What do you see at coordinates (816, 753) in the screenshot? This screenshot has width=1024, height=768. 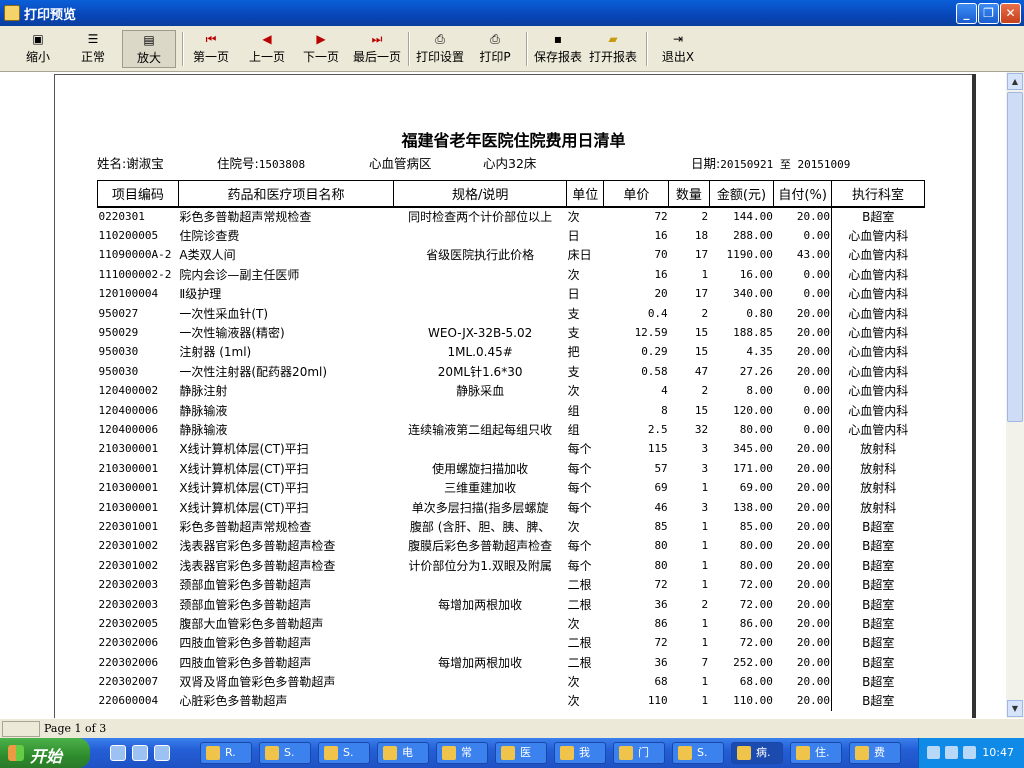 I see `taskbar-button: 住.` at bounding box center [816, 753].